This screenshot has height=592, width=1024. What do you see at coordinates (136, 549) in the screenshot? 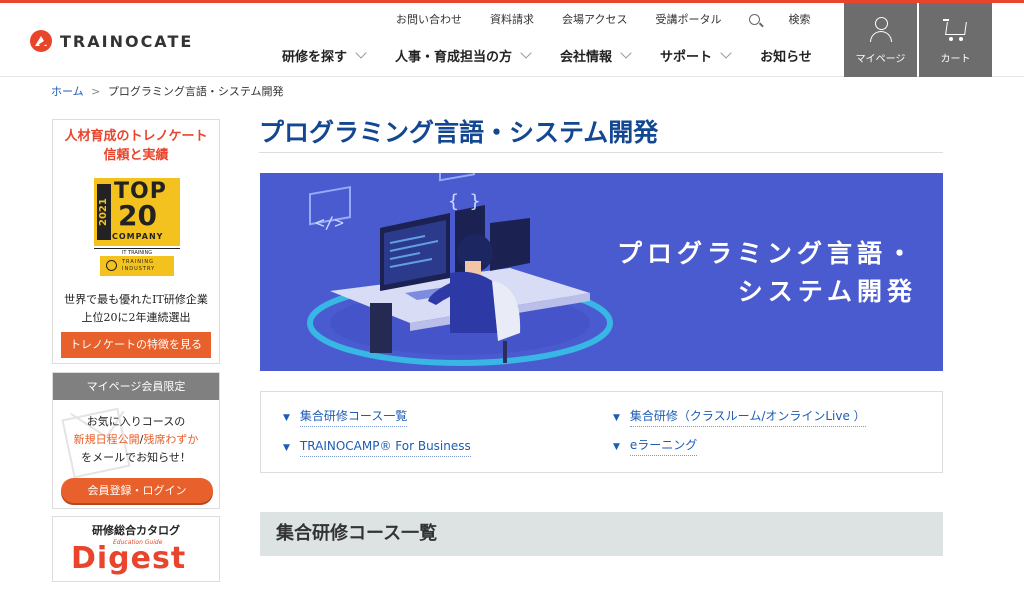
I see `catalog-banner: 研修総合カタログ Digest Education Guide` at bounding box center [136, 549].